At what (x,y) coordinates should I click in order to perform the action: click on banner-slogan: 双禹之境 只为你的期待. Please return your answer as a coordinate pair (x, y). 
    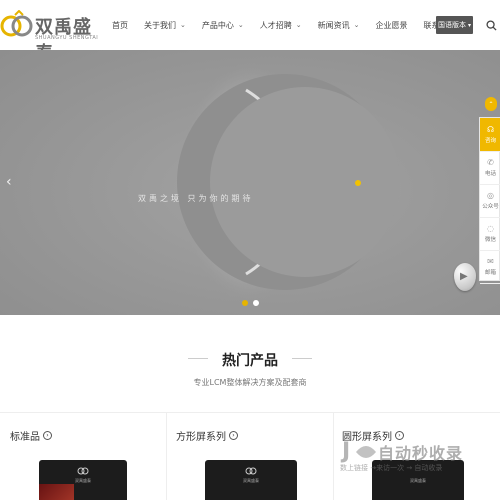
    Looking at the image, I should click on (196, 198).